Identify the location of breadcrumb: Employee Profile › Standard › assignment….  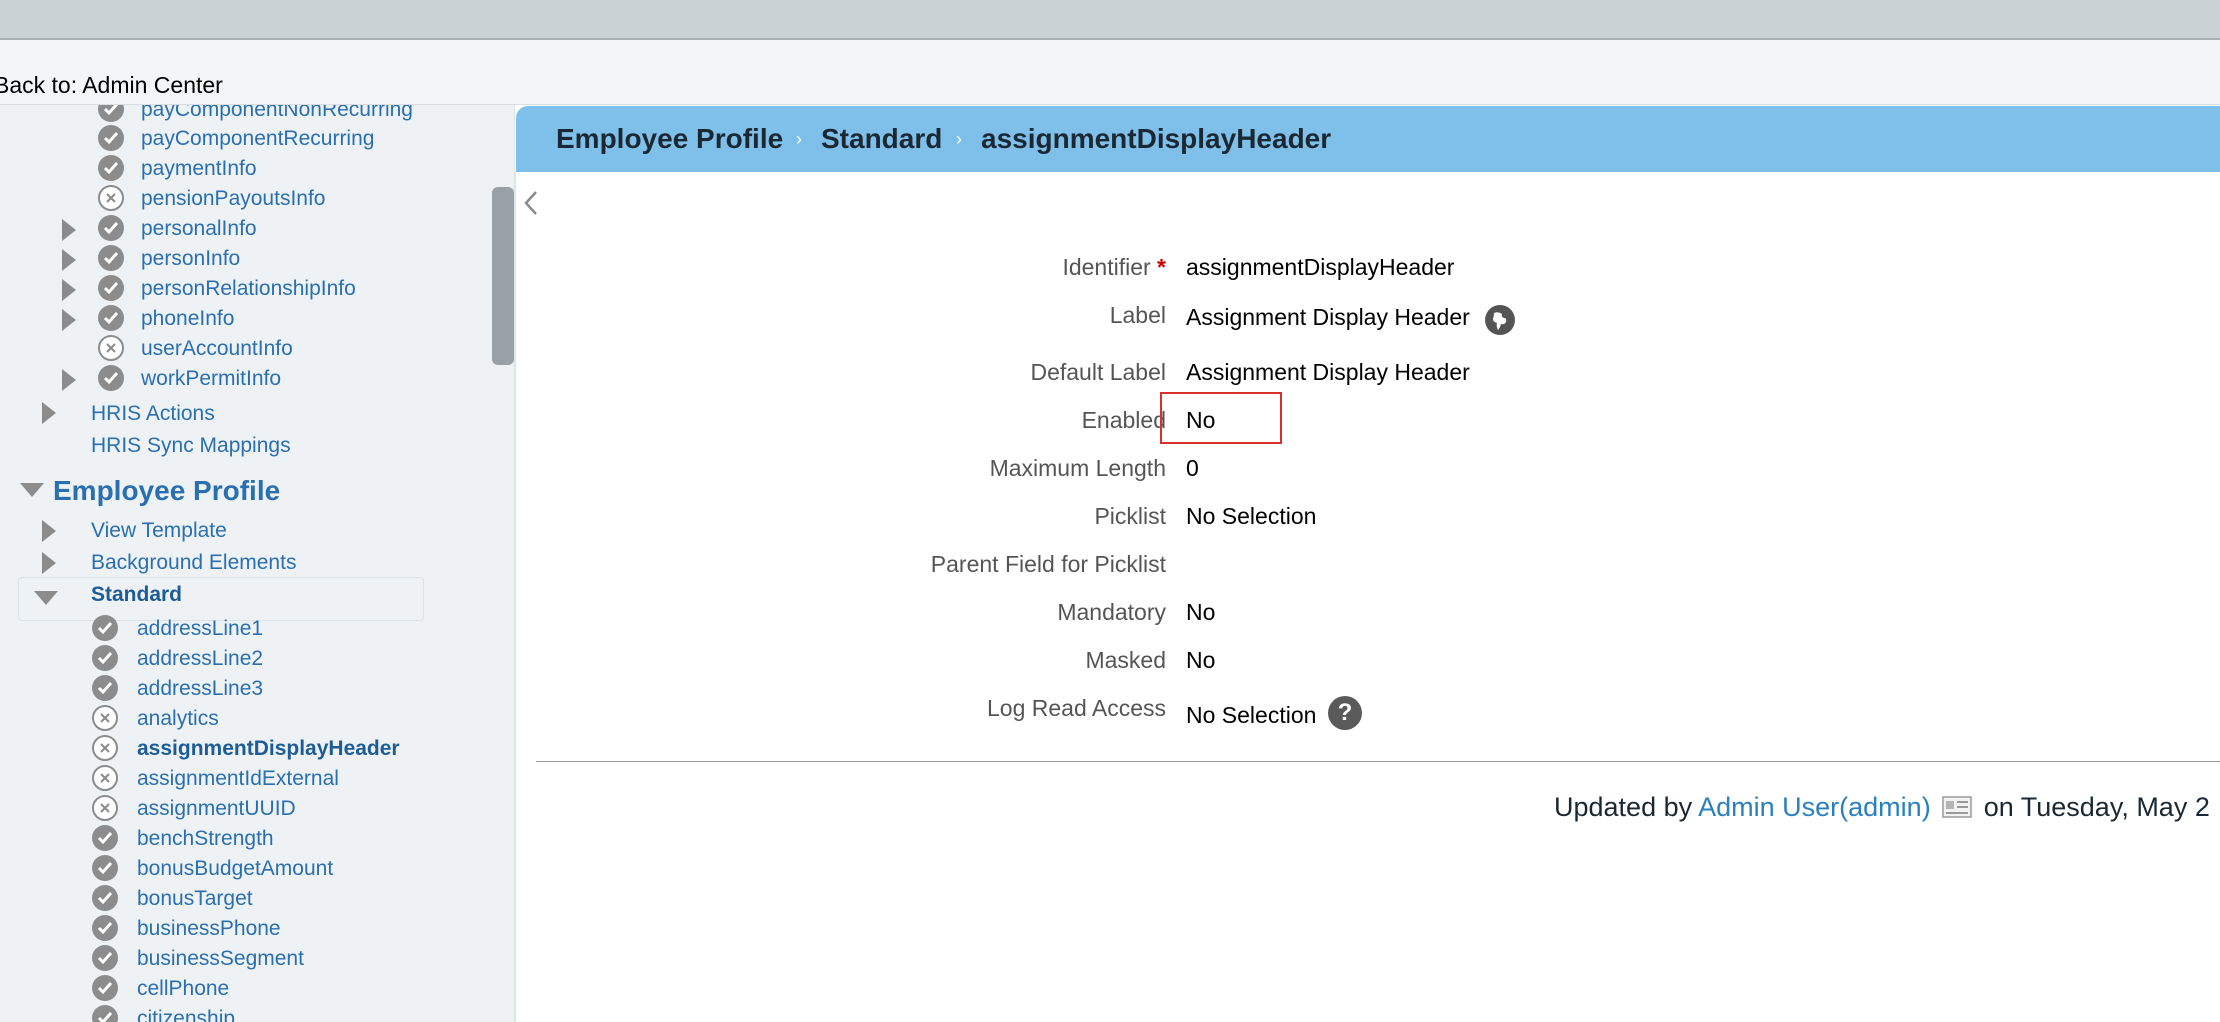
(1368, 139).